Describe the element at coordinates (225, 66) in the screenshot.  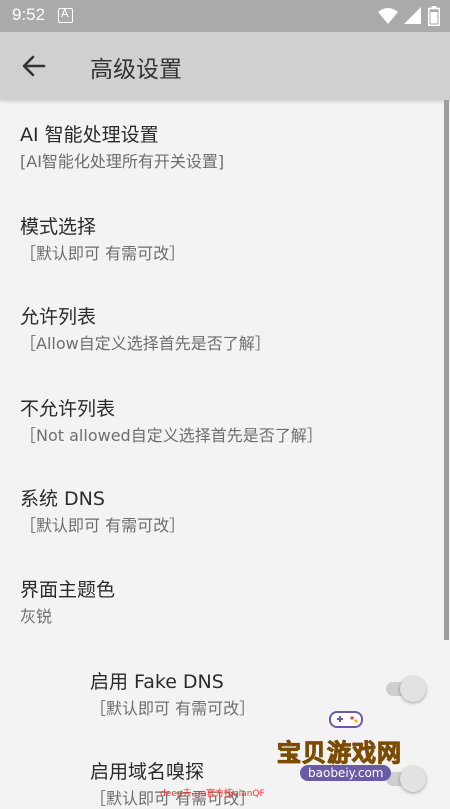
I see `app-bar: 高级设置` at that location.